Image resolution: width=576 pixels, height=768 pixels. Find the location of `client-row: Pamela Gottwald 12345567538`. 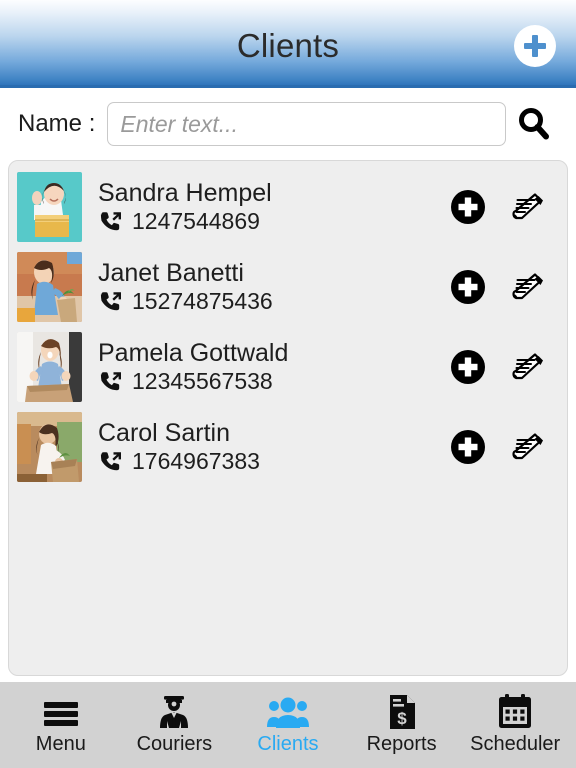

client-row: Pamela Gottwald 12345567538 is located at coordinates (288, 367).